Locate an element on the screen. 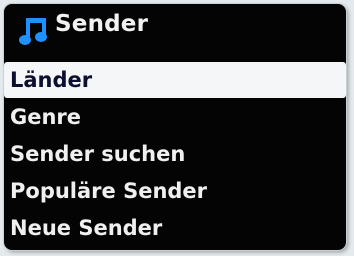  music-note-icon is located at coordinates (33, 31).